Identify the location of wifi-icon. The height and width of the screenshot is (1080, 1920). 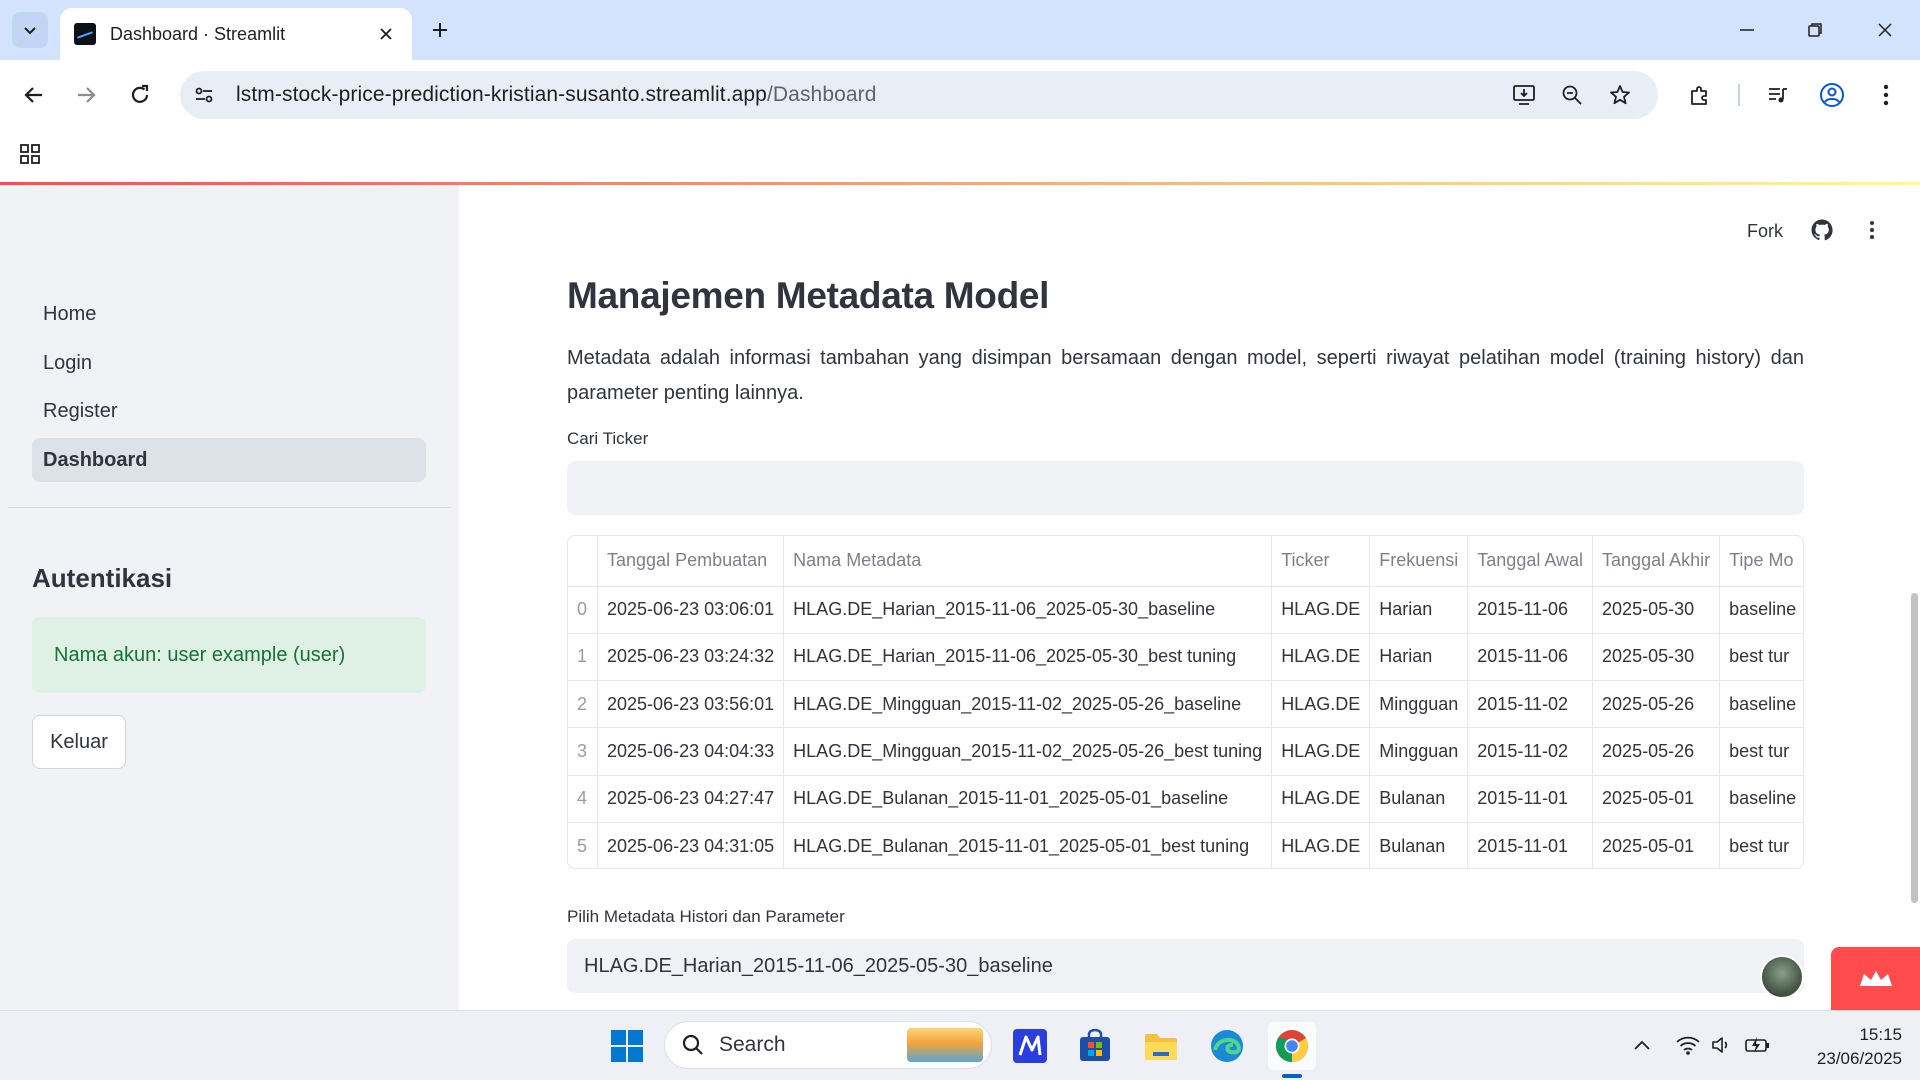
(1688, 1045).